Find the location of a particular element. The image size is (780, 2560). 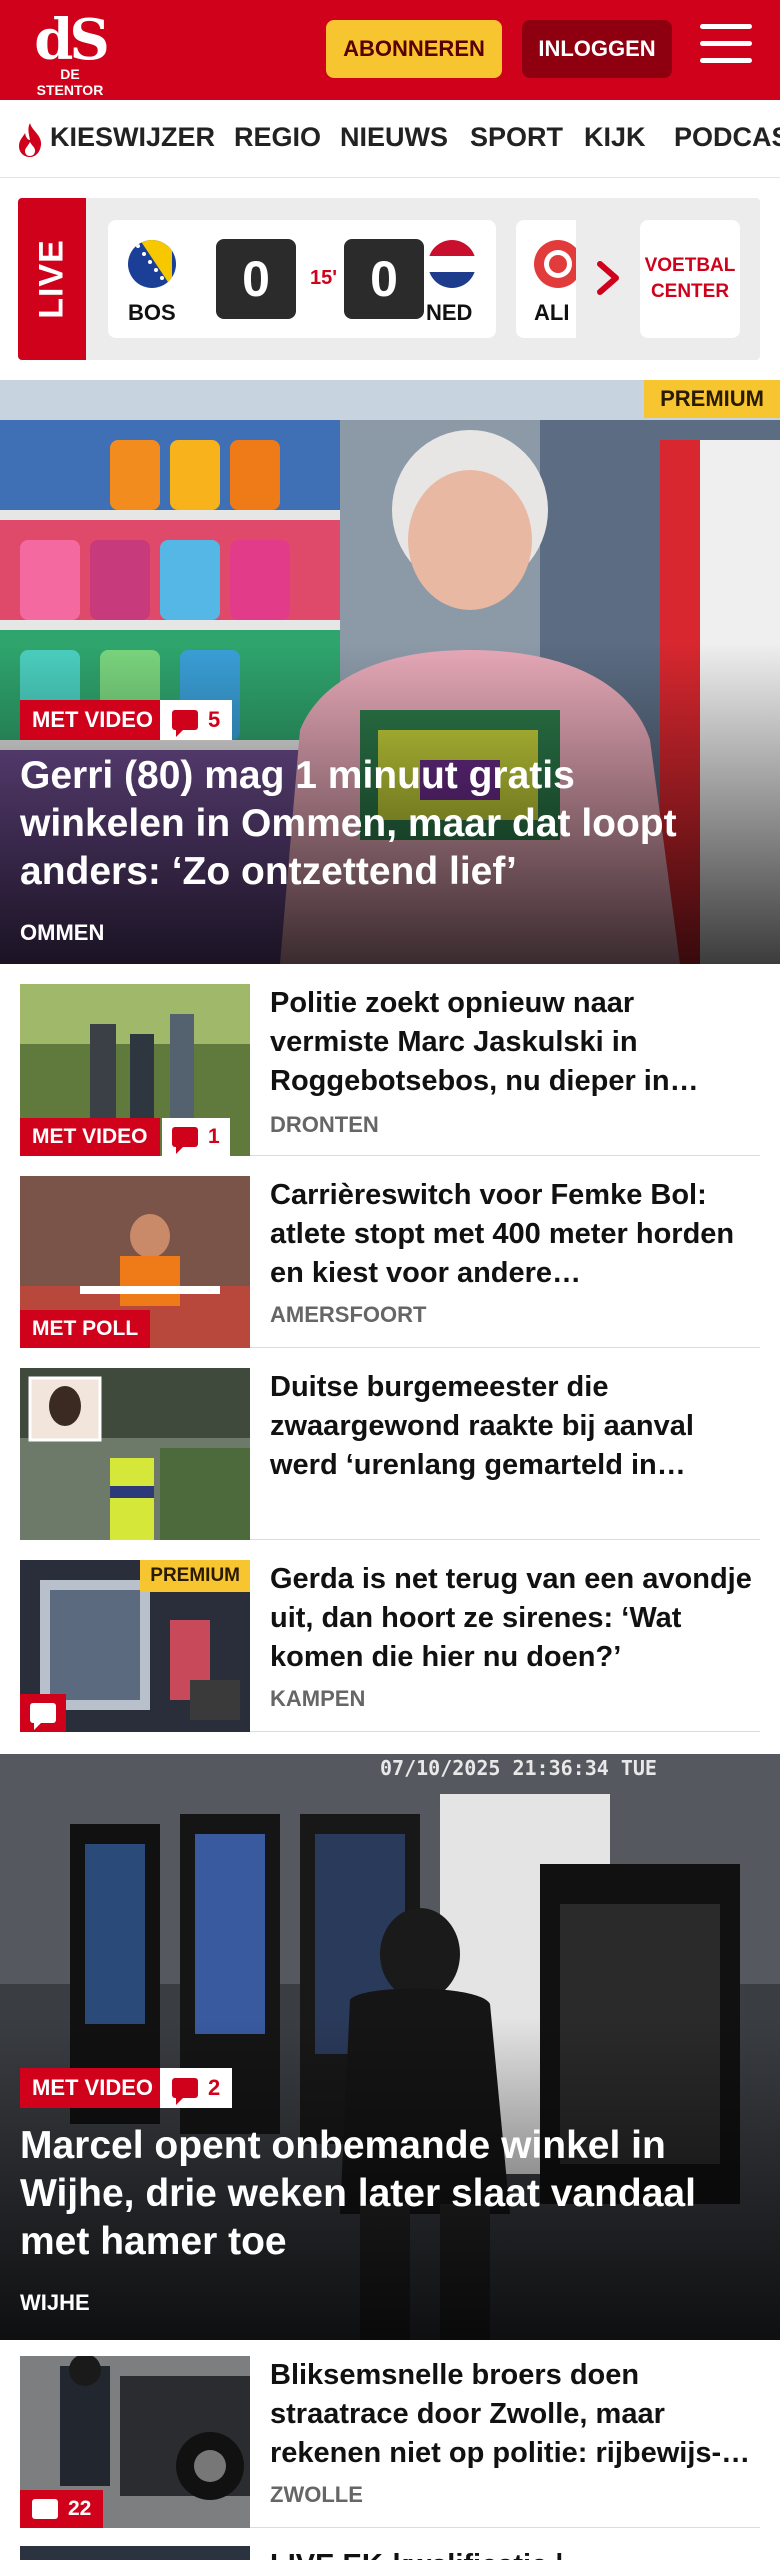

home-score: 0 is located at coordinates (256, 279).